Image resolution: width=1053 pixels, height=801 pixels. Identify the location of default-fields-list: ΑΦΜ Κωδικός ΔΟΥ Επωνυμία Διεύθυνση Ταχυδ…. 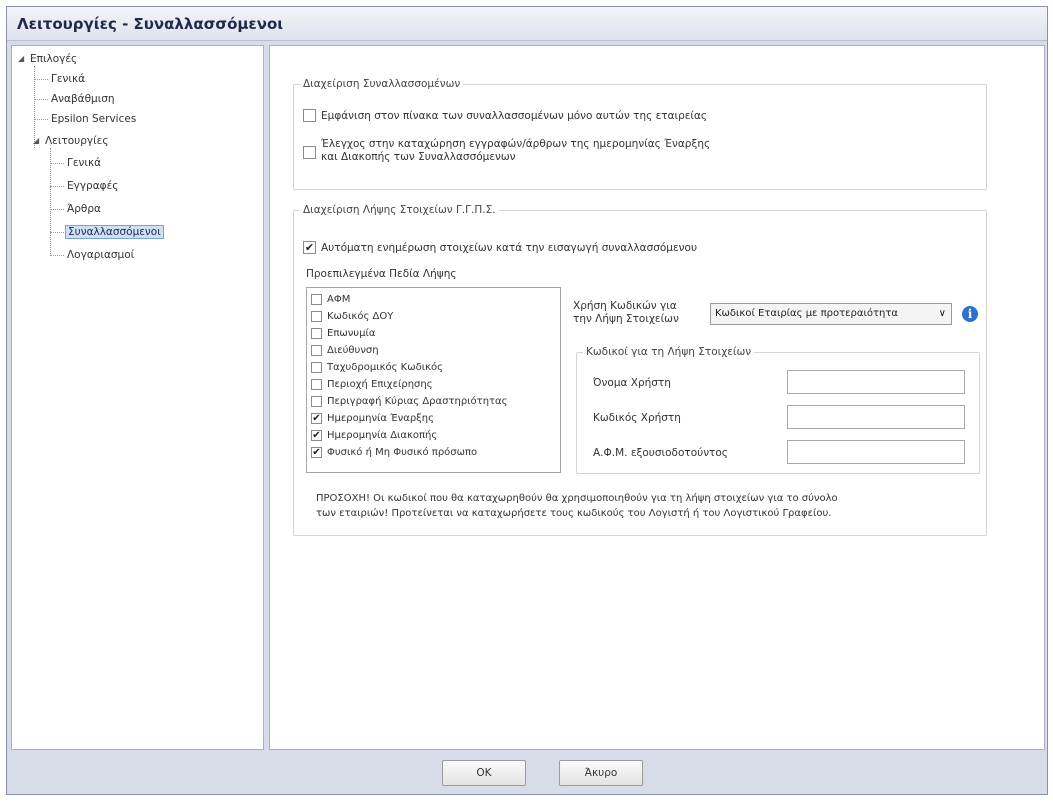
(433, 380).